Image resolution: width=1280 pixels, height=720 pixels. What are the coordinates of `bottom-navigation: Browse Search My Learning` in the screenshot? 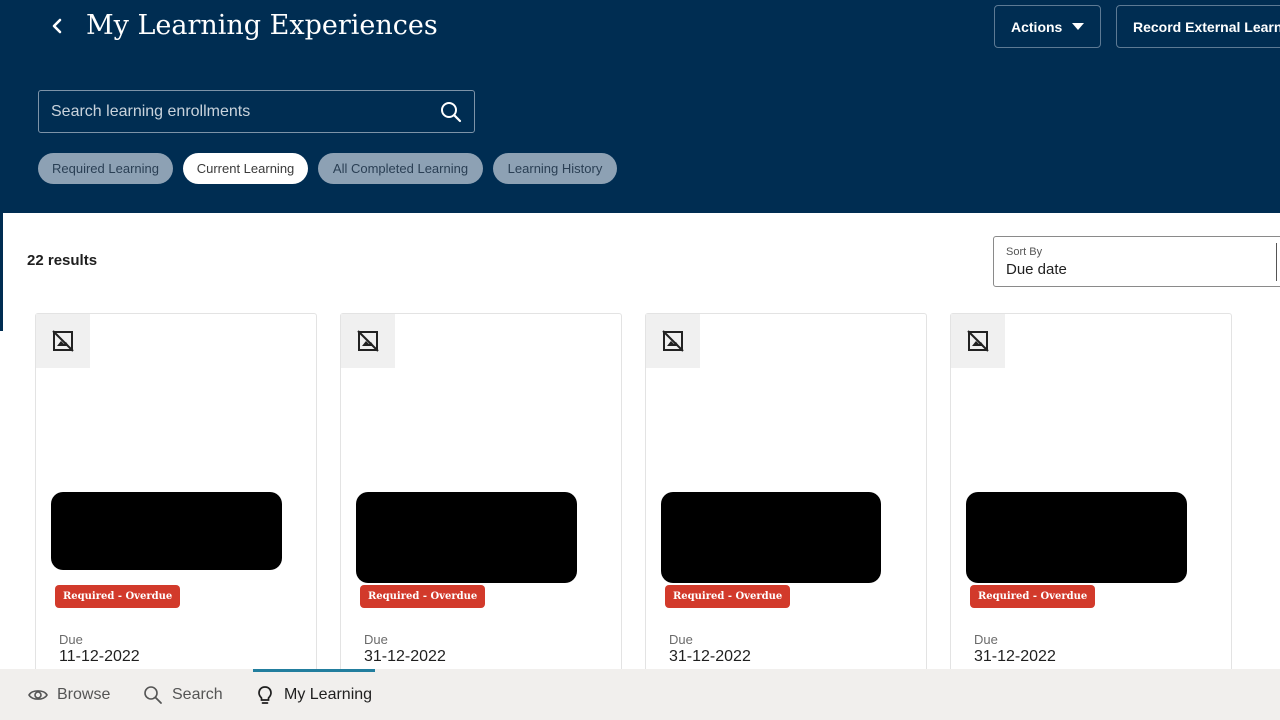 It's located at (640, 694).